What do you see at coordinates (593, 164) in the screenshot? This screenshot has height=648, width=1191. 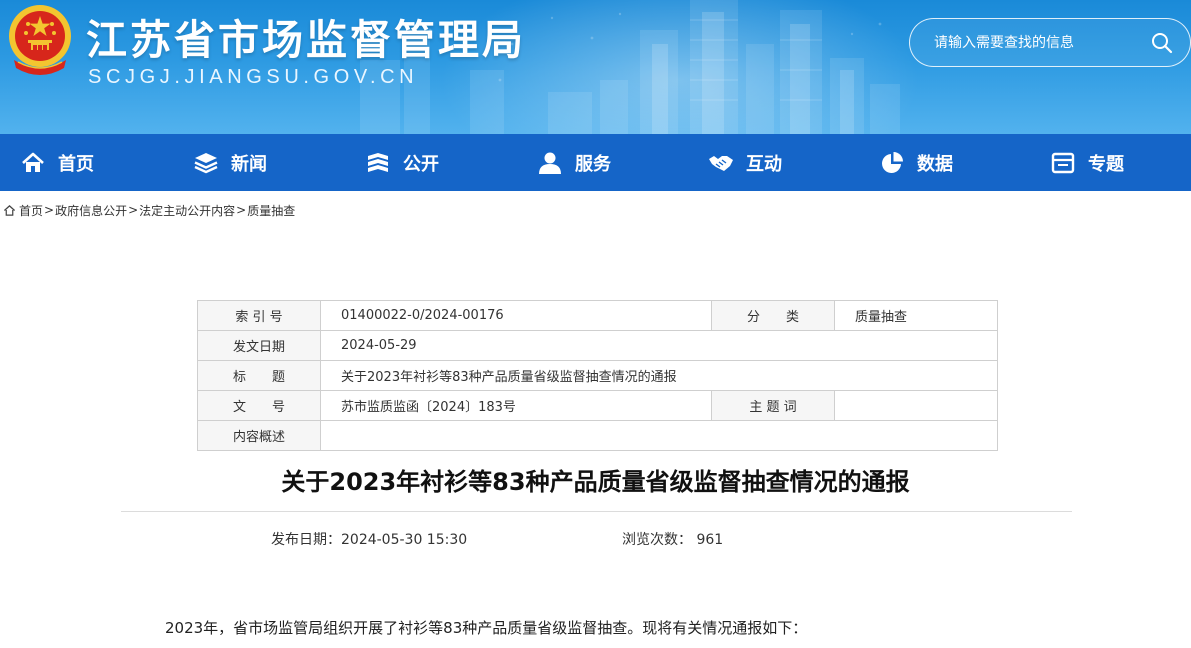 I see `nav-label: 服务` at bounding box center [593, 164].